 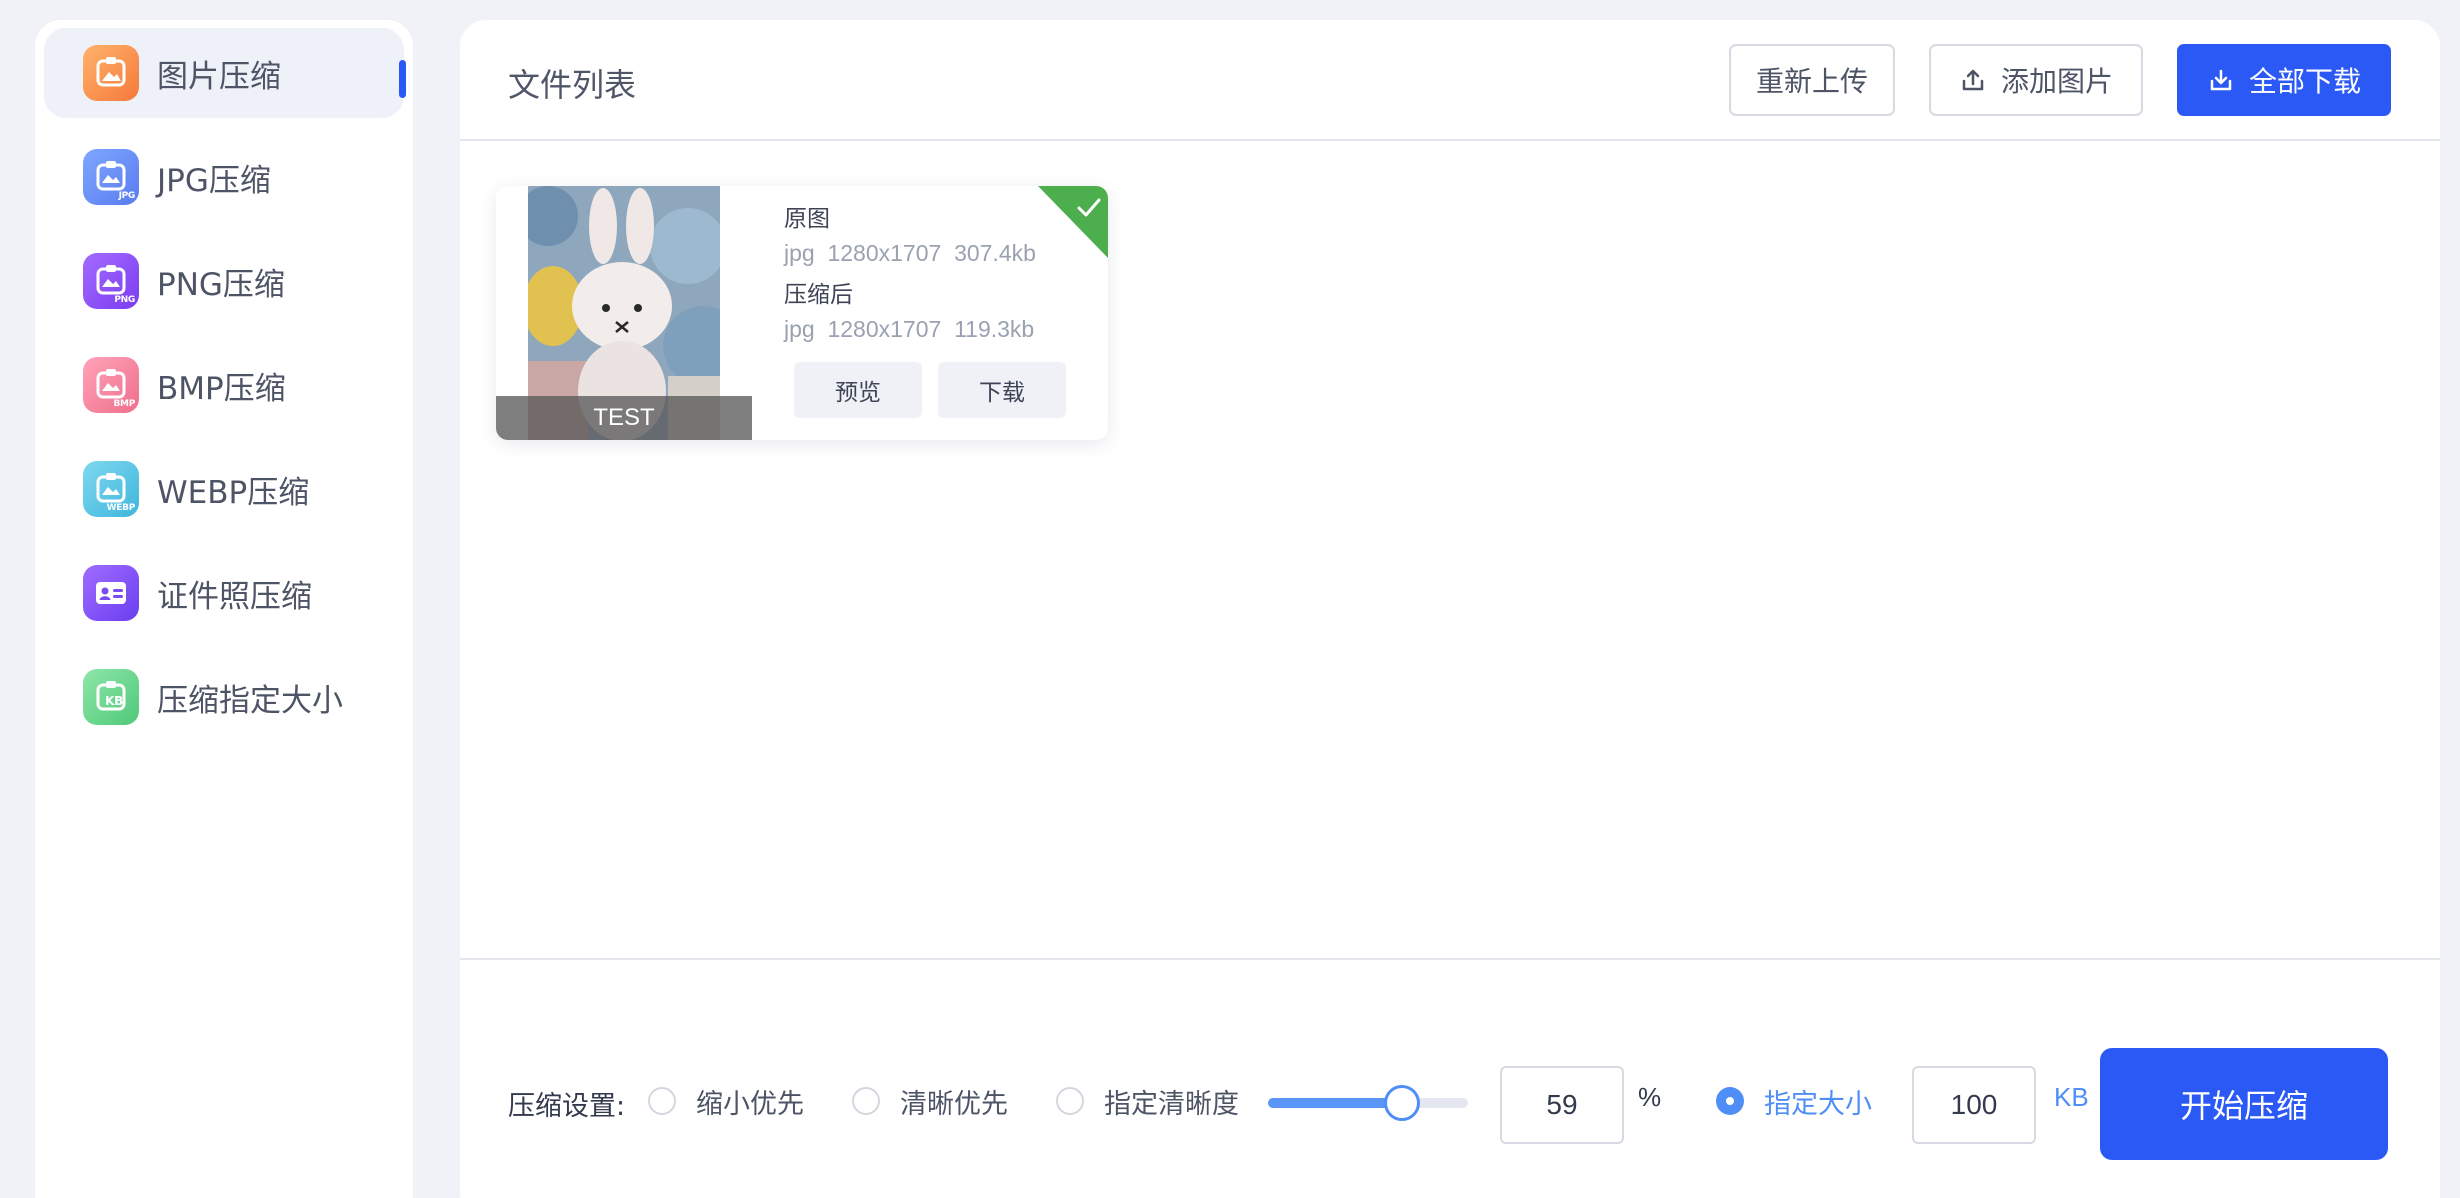 I want to click on radio-size-priority, so click(x=662, y=1101).